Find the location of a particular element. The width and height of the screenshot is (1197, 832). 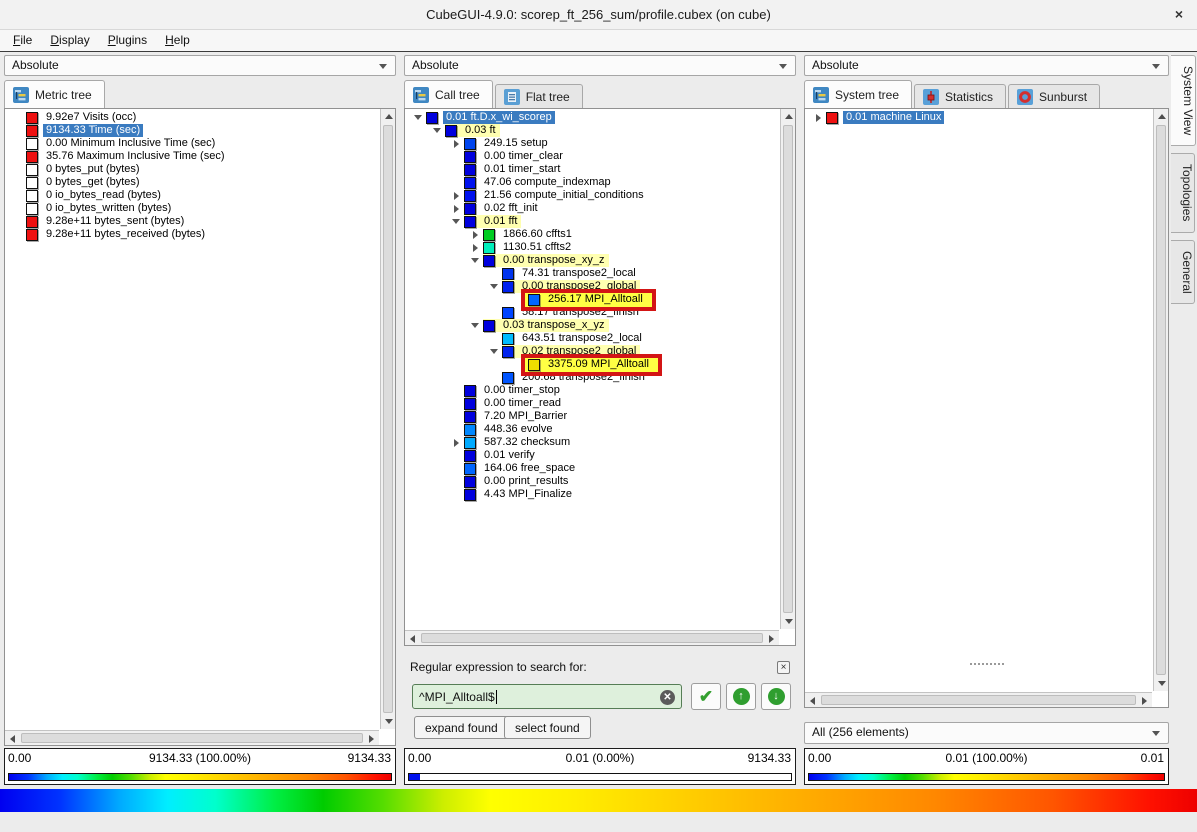

tree-row: 0.01 ft.D.x_wi_scorep is located at coordinates (592, 117).